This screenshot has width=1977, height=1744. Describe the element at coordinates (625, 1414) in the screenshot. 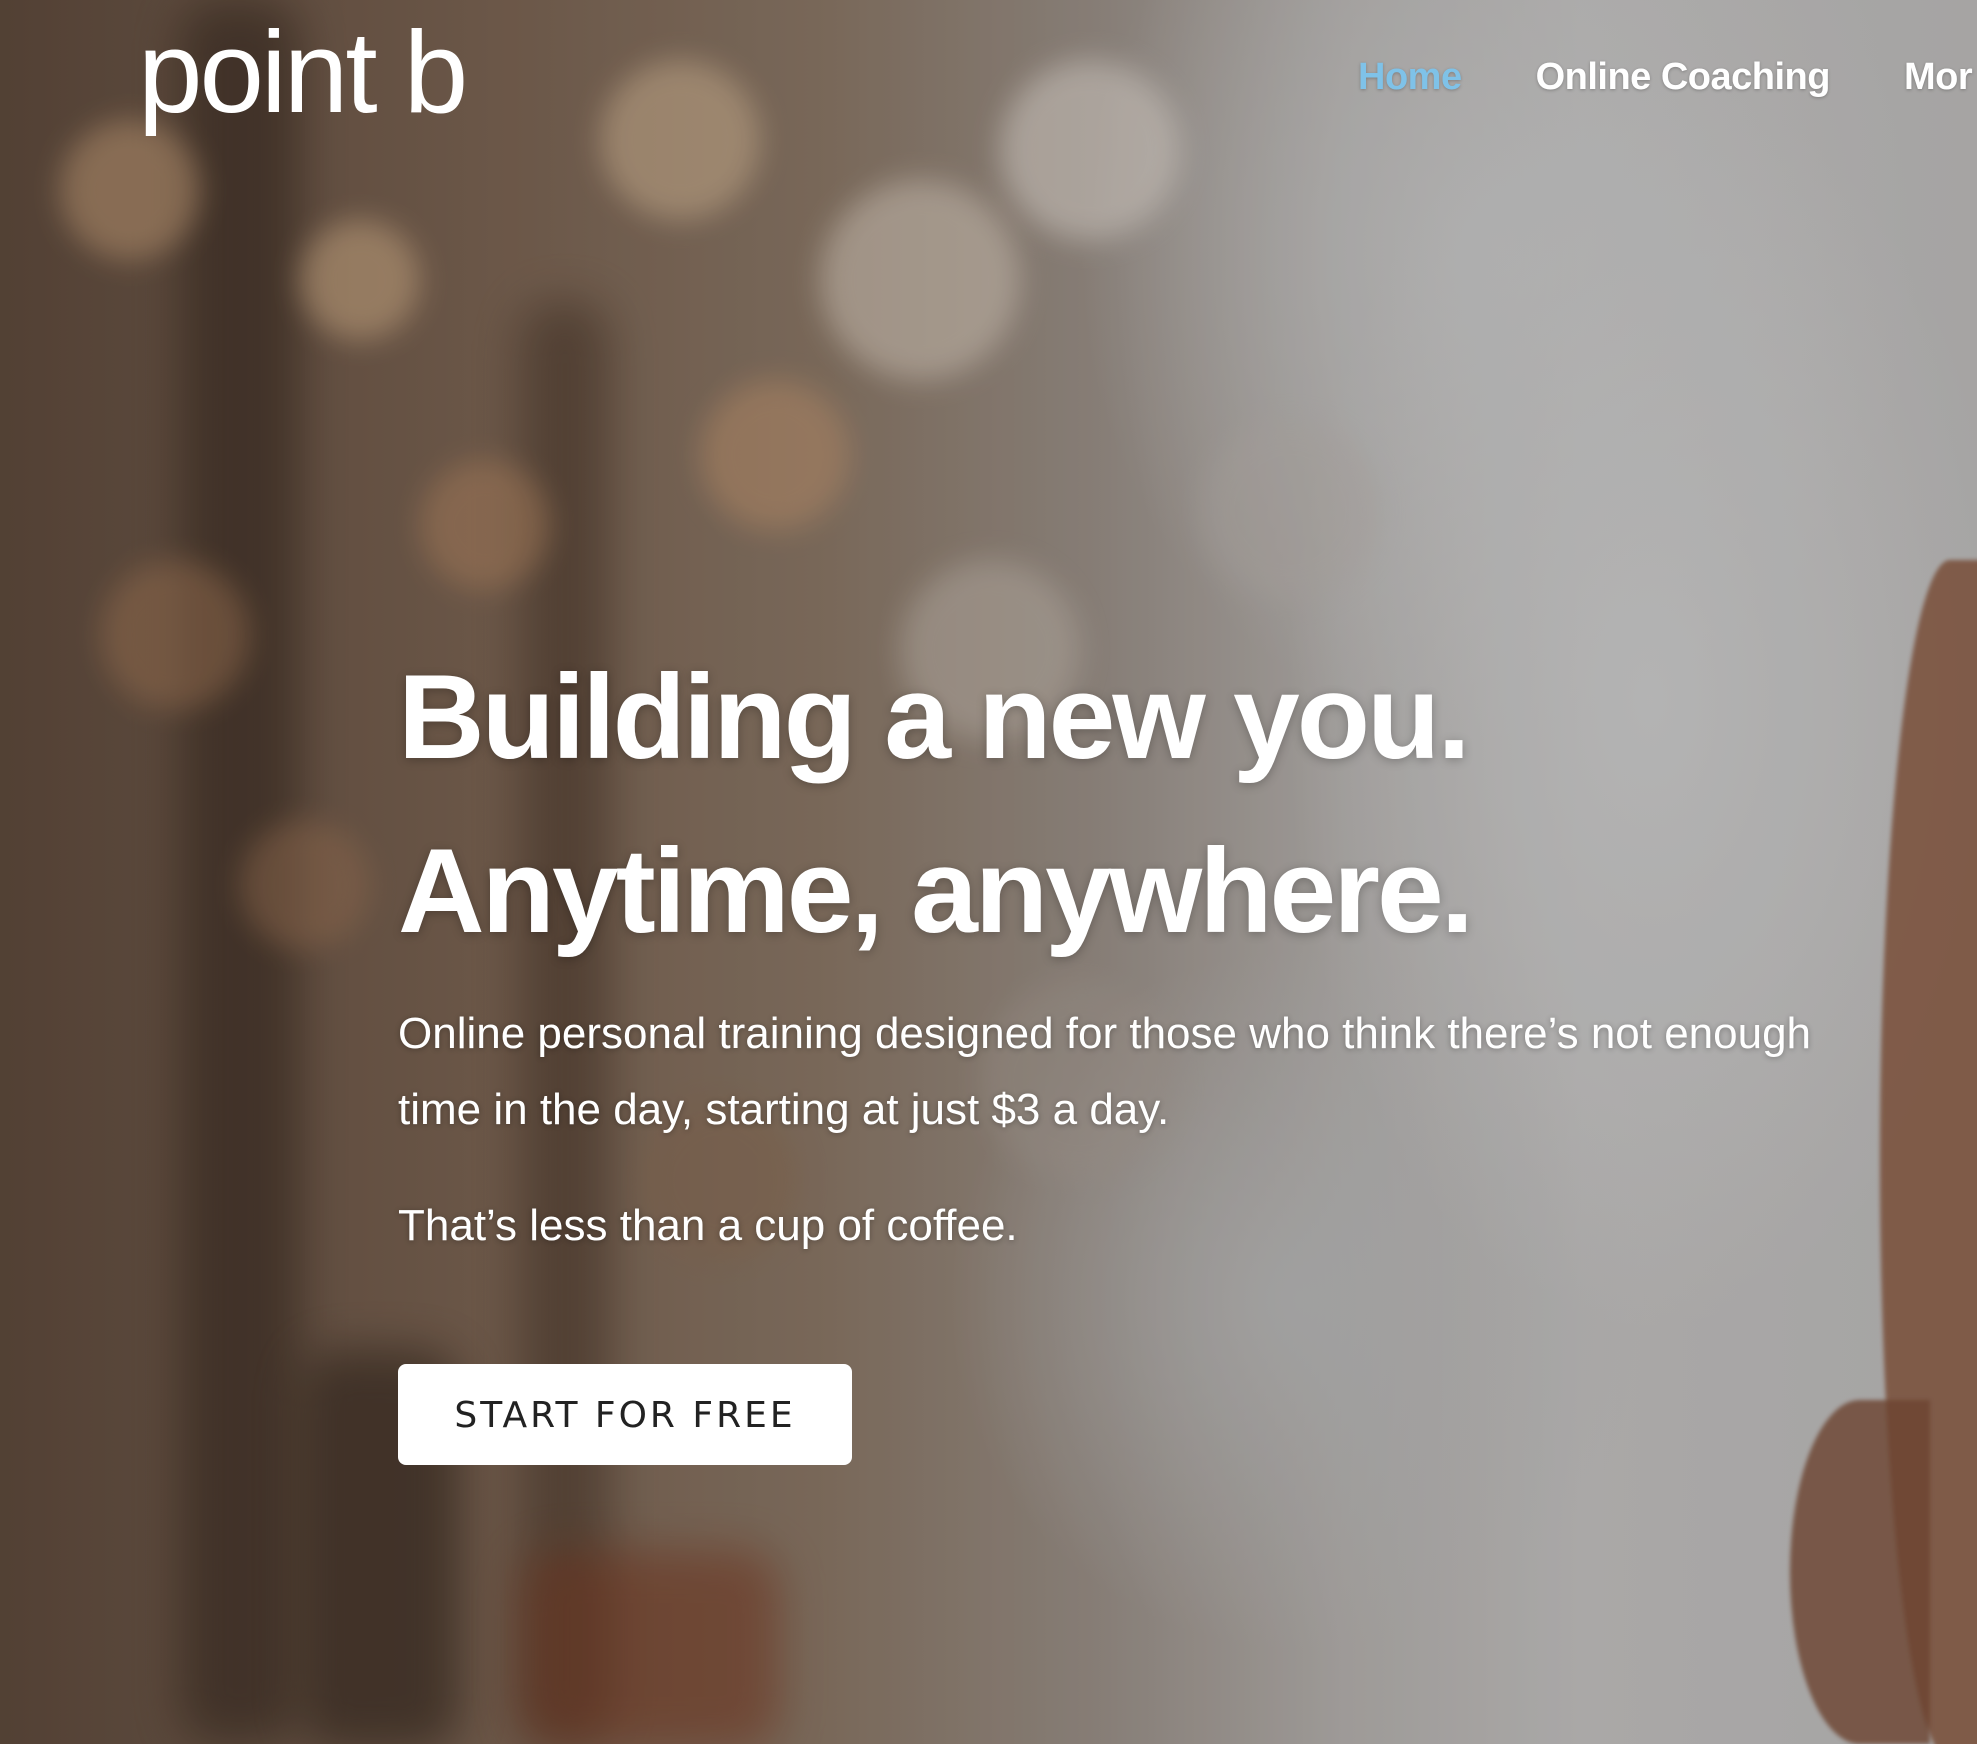

I see `start-for-free-button: START FOR FREE` at that location.